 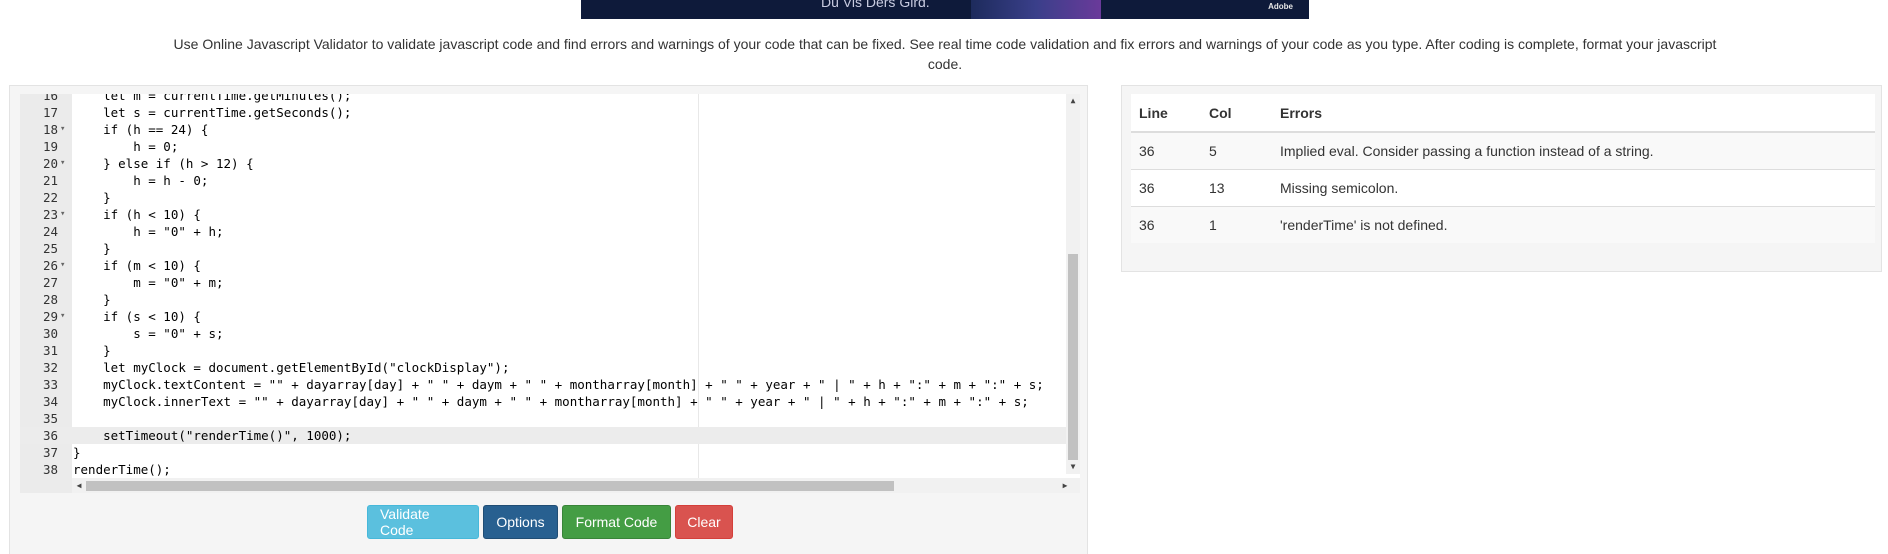 I want to click on code-line: 22 }, so click(x=545, y=197).